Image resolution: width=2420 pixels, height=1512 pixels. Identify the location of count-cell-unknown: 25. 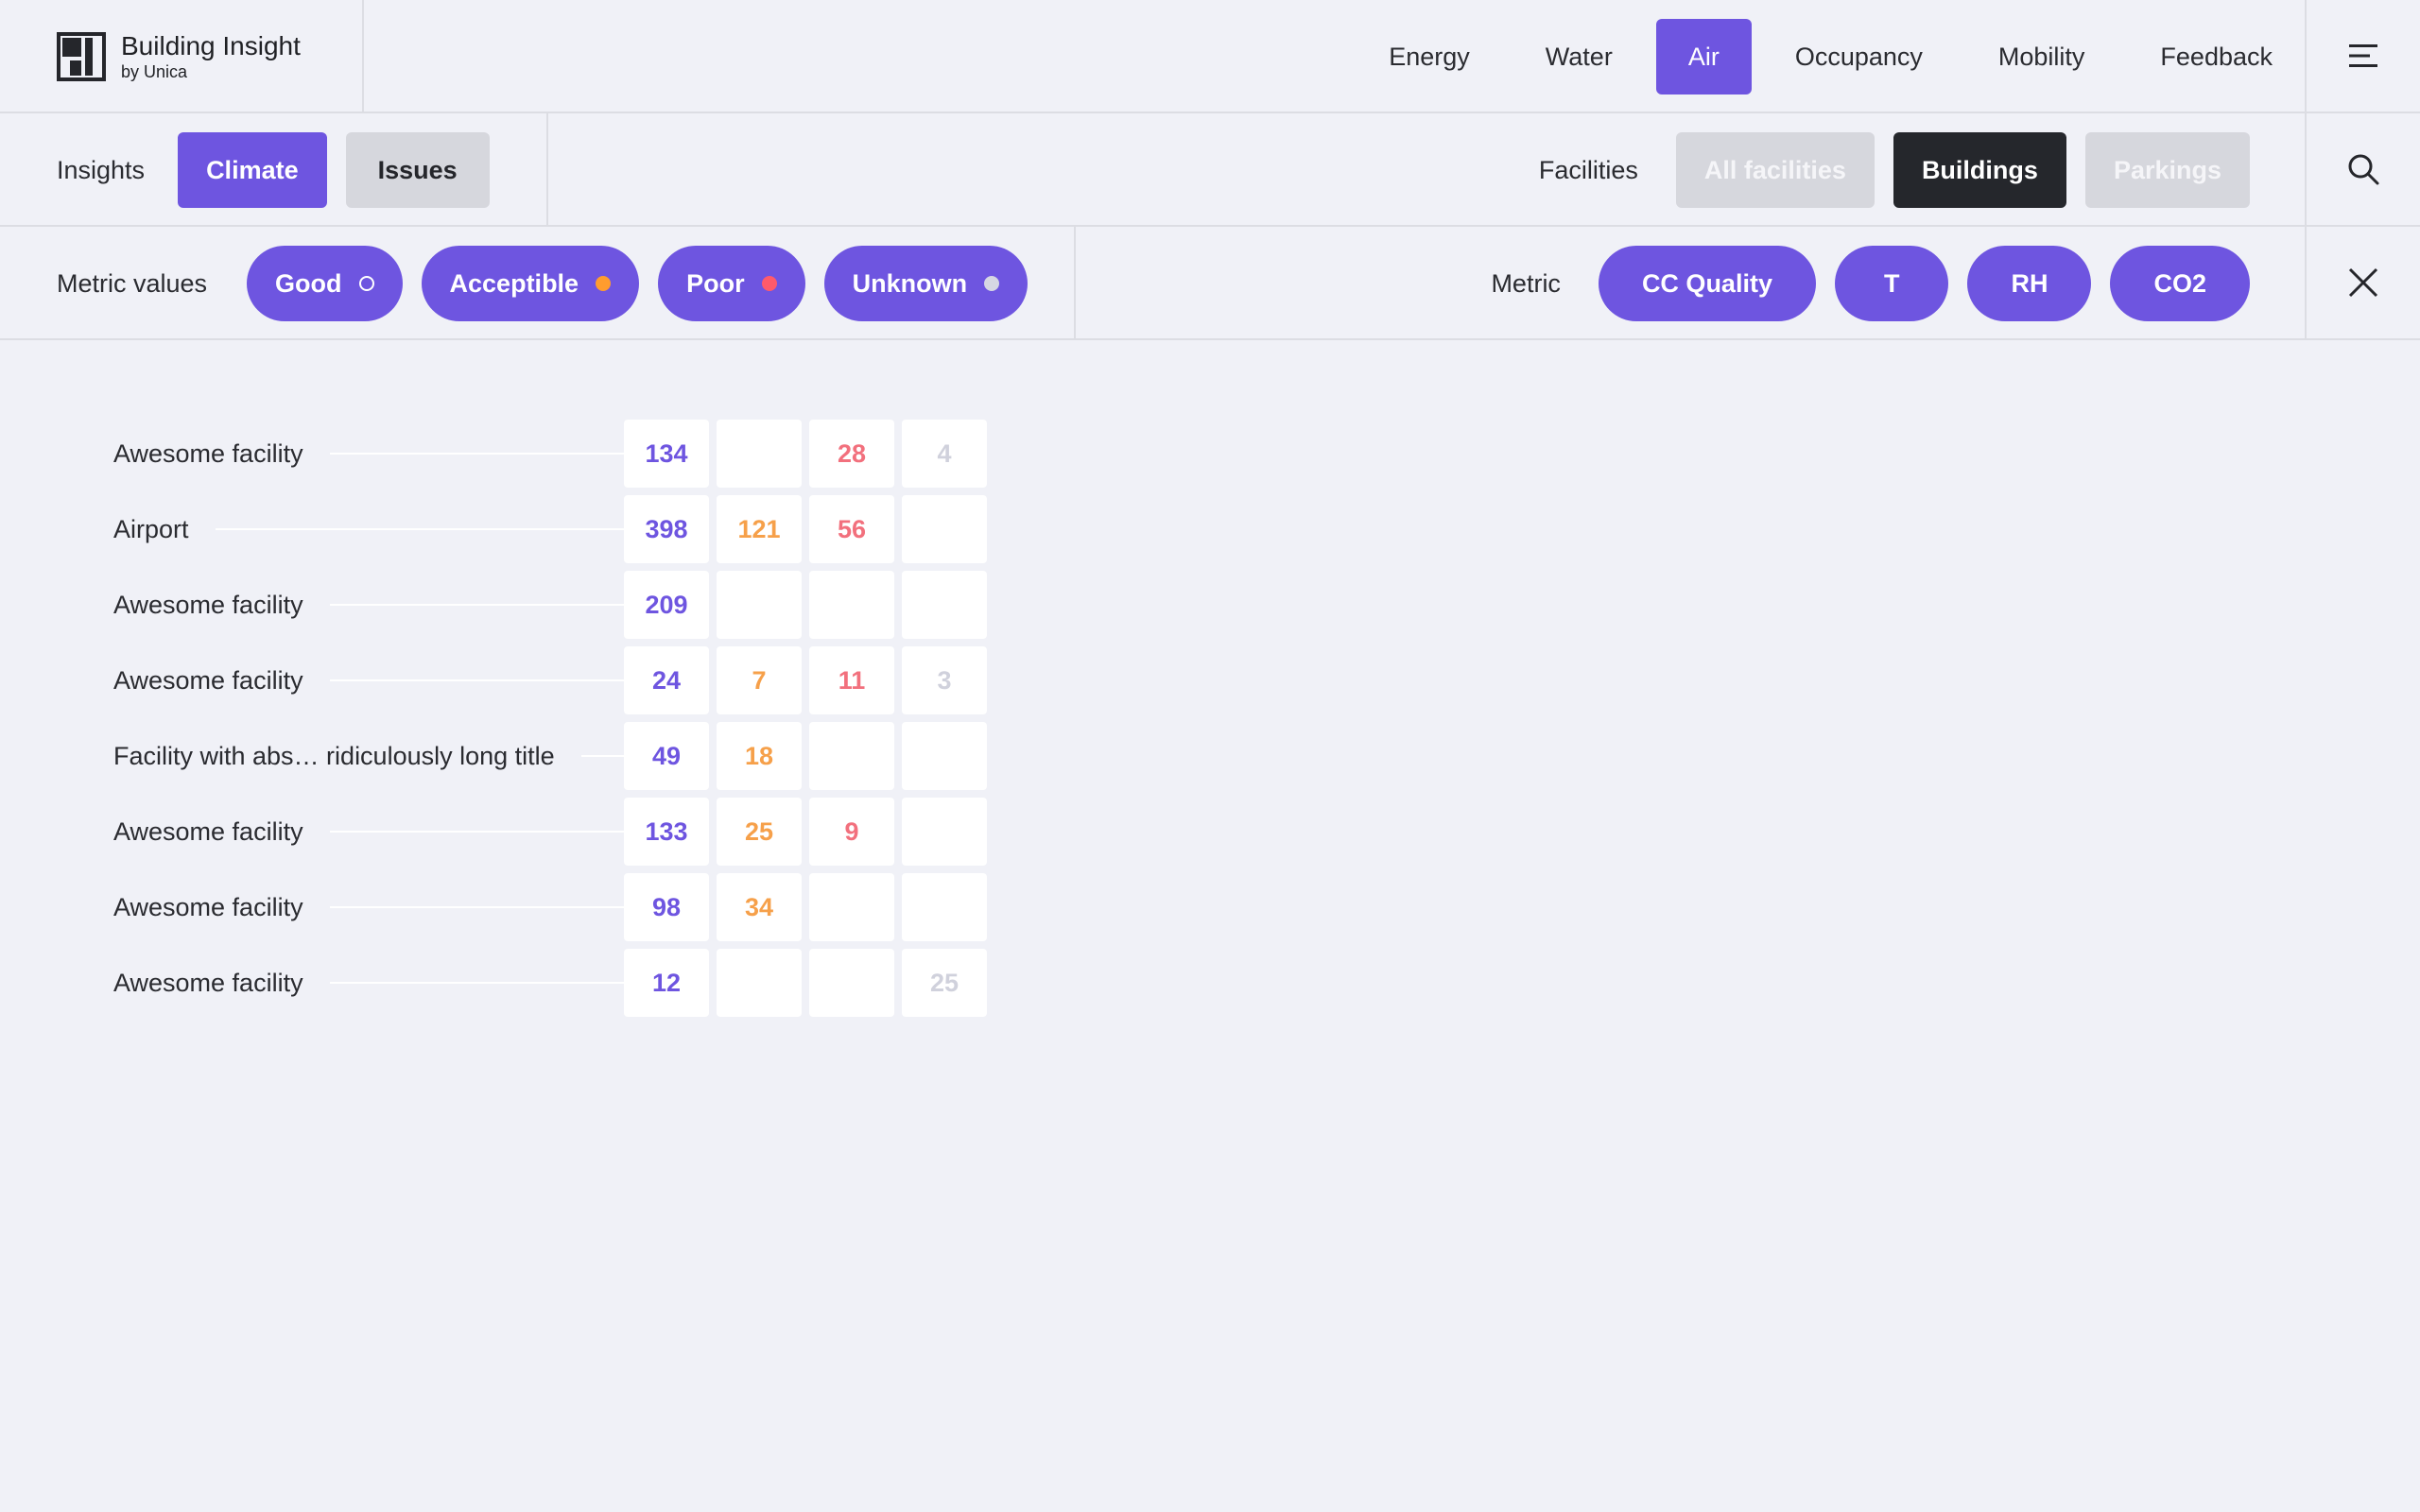
(945, 983).